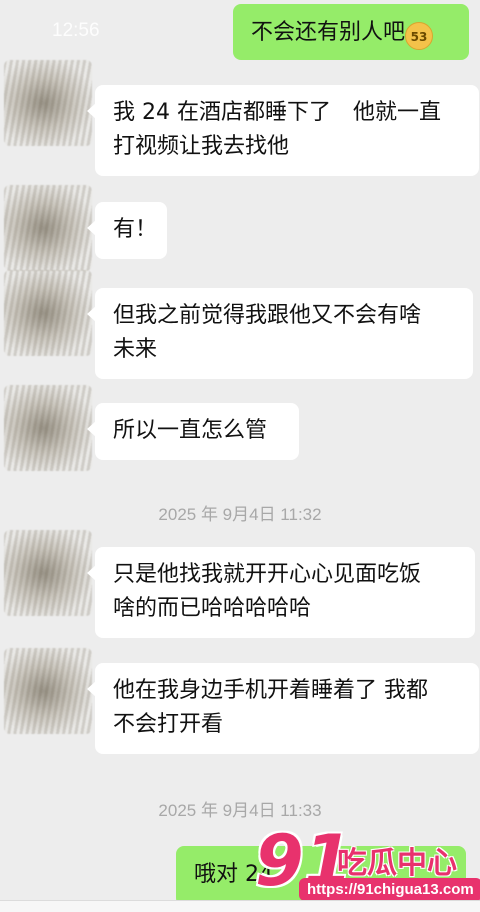 This screenshot has height=912, width=480. Describe the element at coordinates (277, 112) in the screenshot. I see `message-line: 我 24 在酒店都睡下了 他就一直` at that location.